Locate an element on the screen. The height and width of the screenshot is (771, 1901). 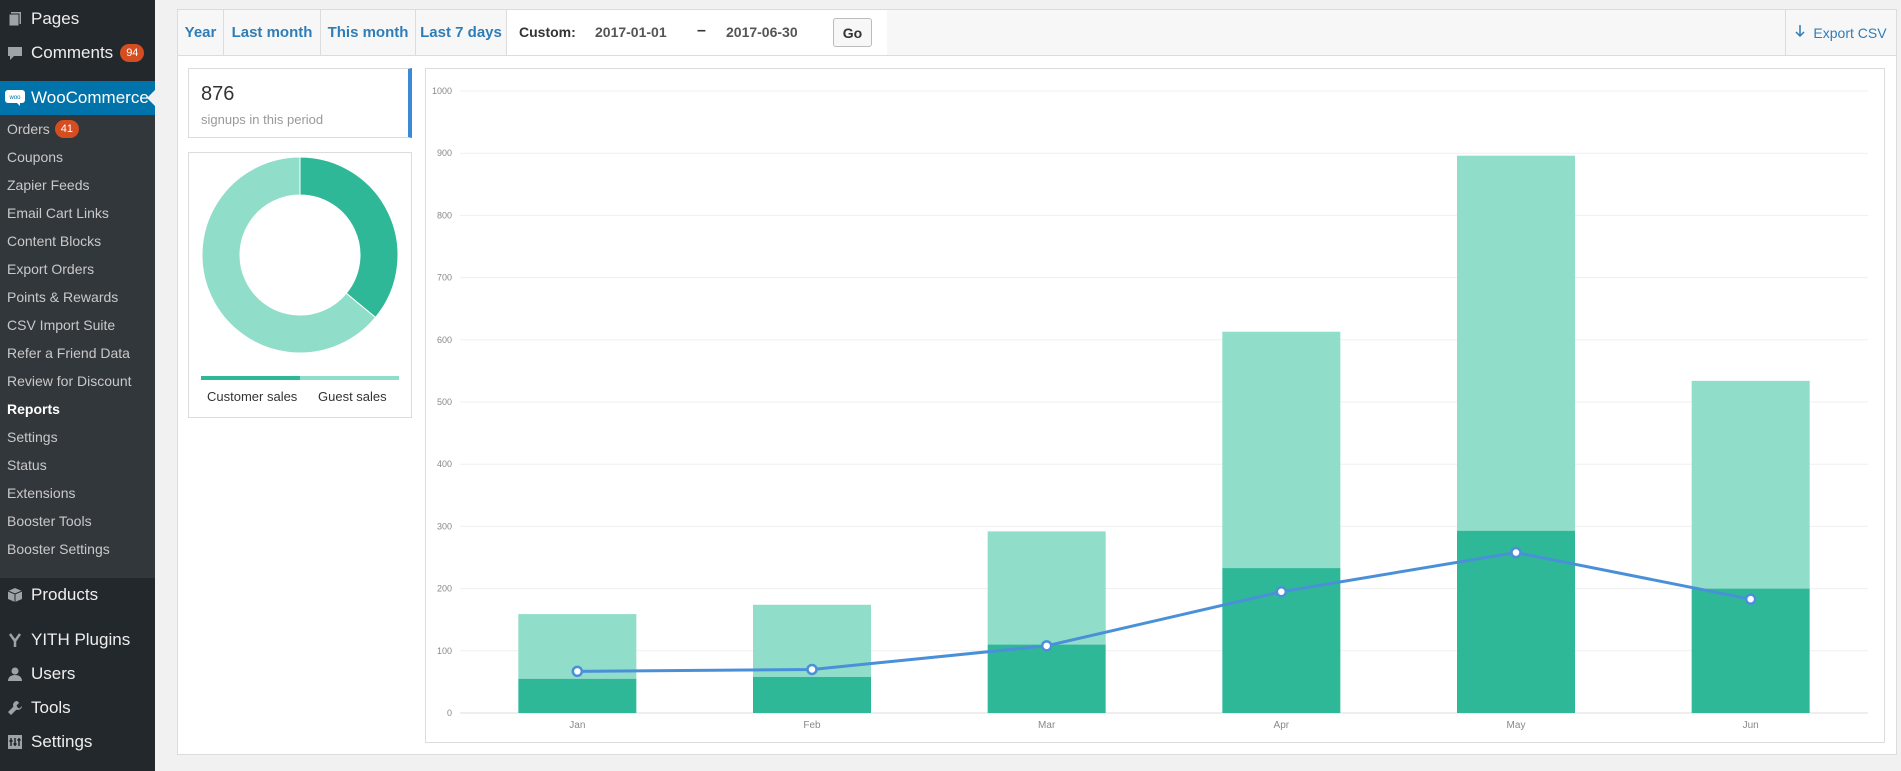
submenu-item-label: Booster Settings is located at coordinates (58, 549).